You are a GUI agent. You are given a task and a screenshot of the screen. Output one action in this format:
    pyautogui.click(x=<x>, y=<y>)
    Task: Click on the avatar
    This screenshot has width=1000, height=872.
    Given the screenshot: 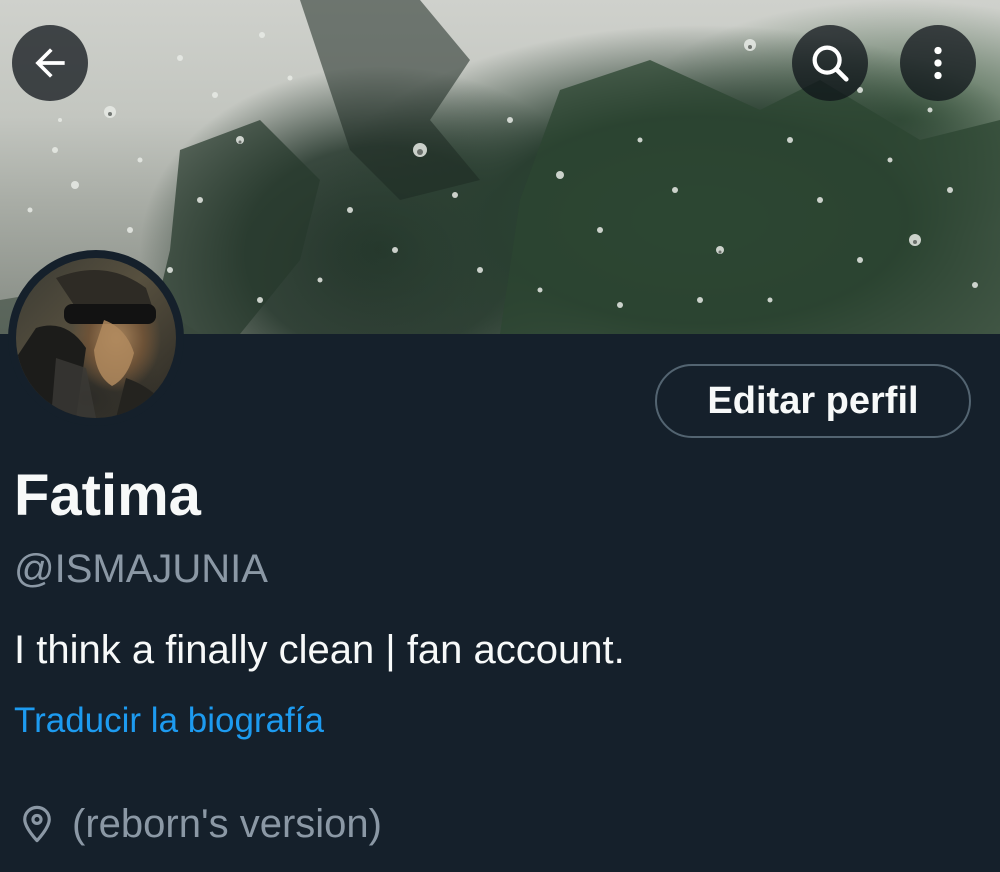 What is the action you would take?
    pyautogui.click(x=96, y=338)
    